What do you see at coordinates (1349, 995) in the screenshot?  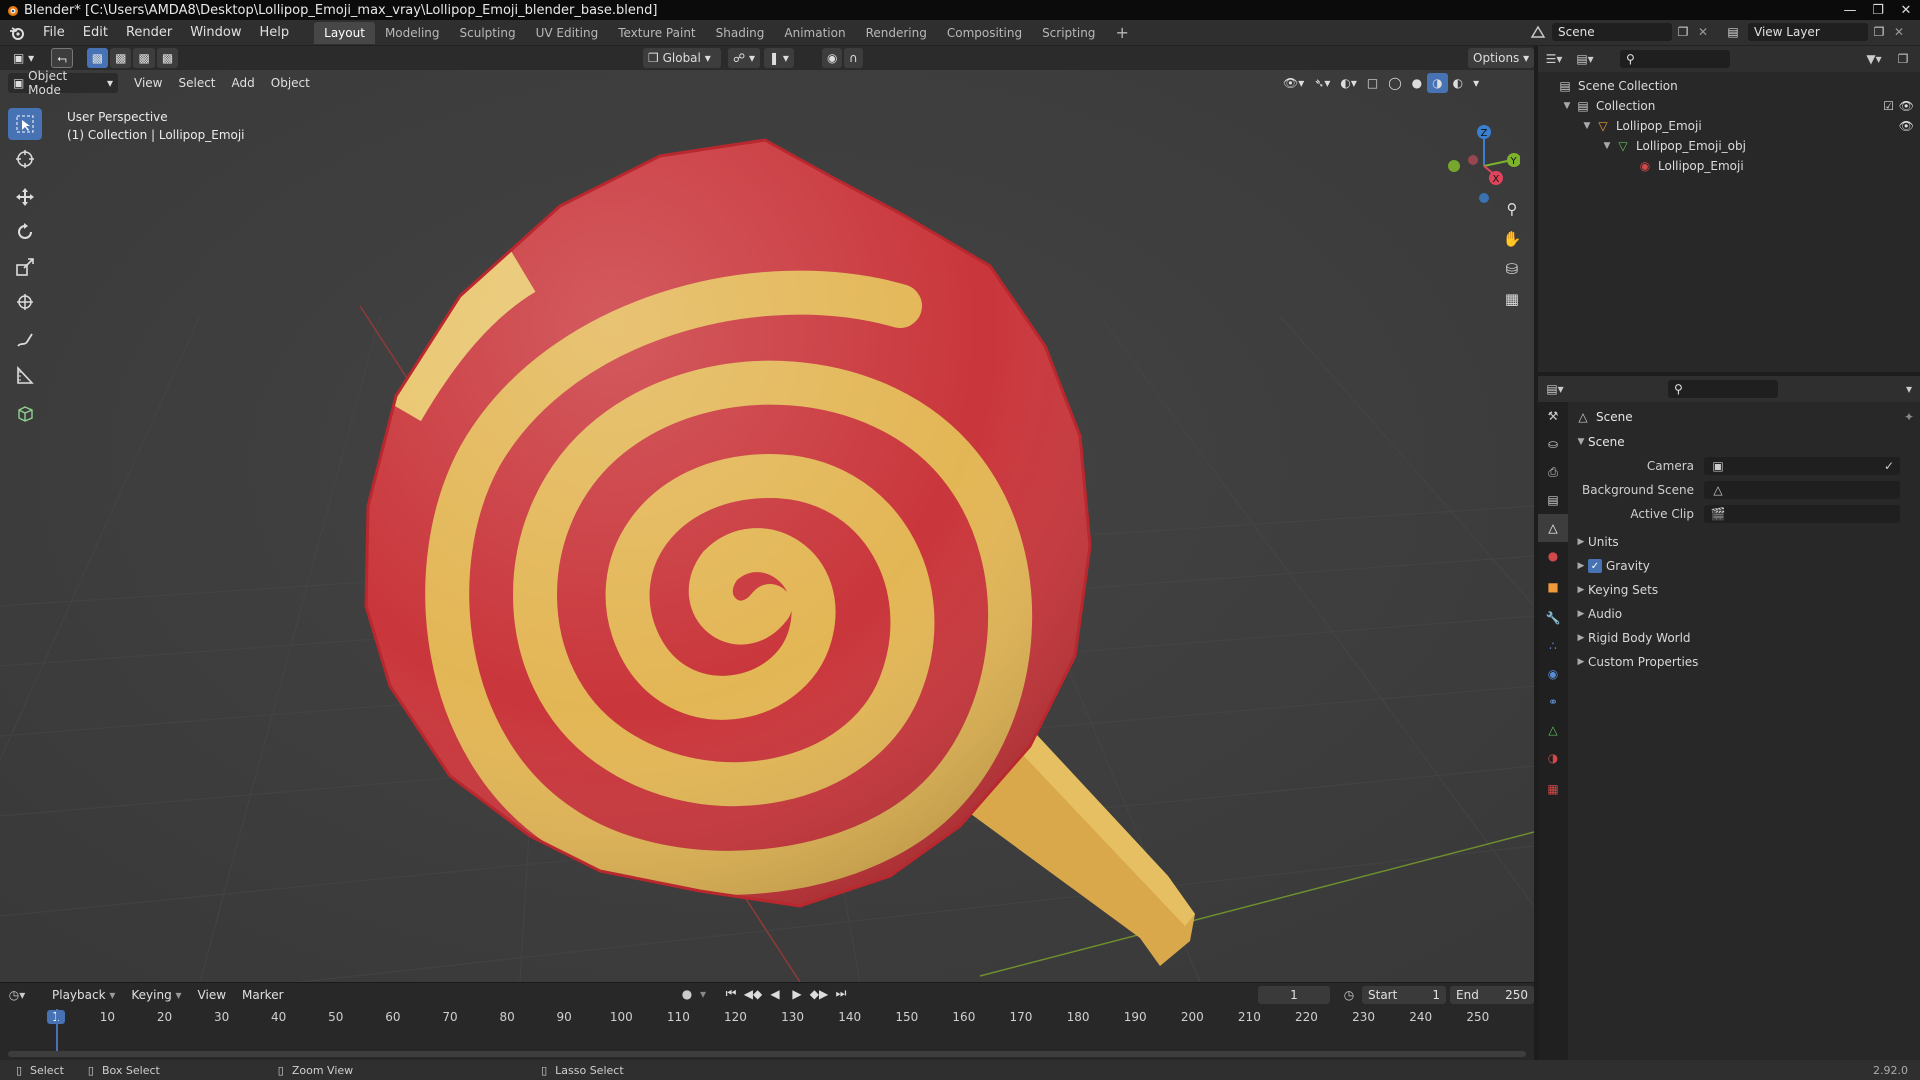 I see `preview-range-icon: ◷` at bounding box center [1349, 995].